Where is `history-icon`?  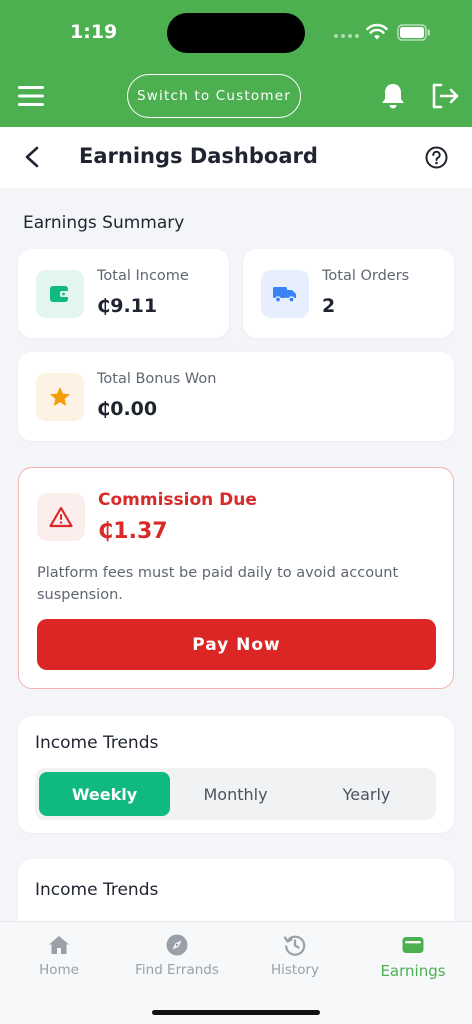
history-icon is located at coordinates (294, 945).